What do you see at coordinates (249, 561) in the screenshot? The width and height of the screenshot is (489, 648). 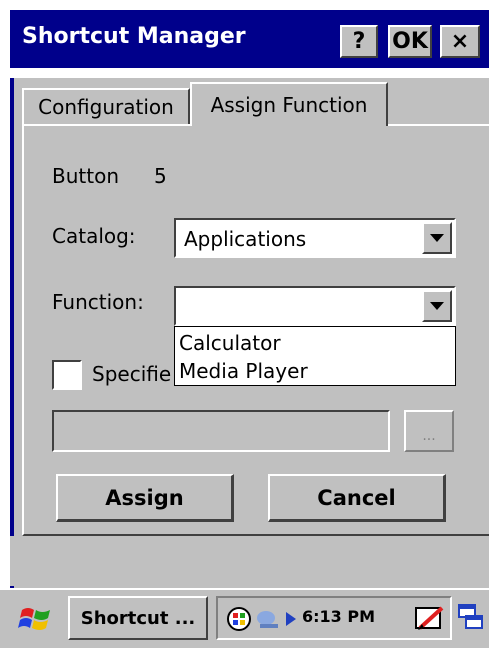 I see `status-area` at bounding box center [249, 561].